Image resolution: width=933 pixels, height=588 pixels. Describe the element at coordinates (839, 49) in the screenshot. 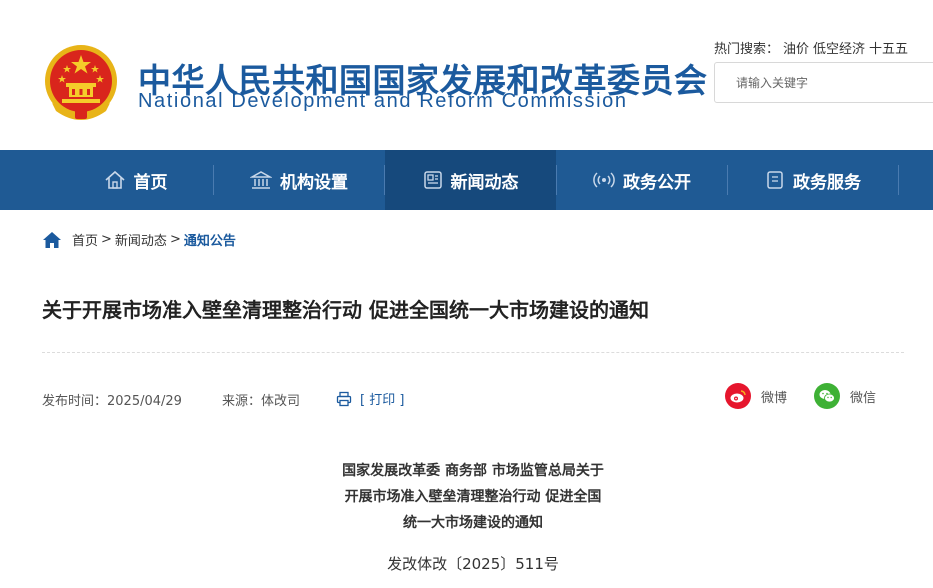

I see `hot-search-item: 低空经济` at that location.